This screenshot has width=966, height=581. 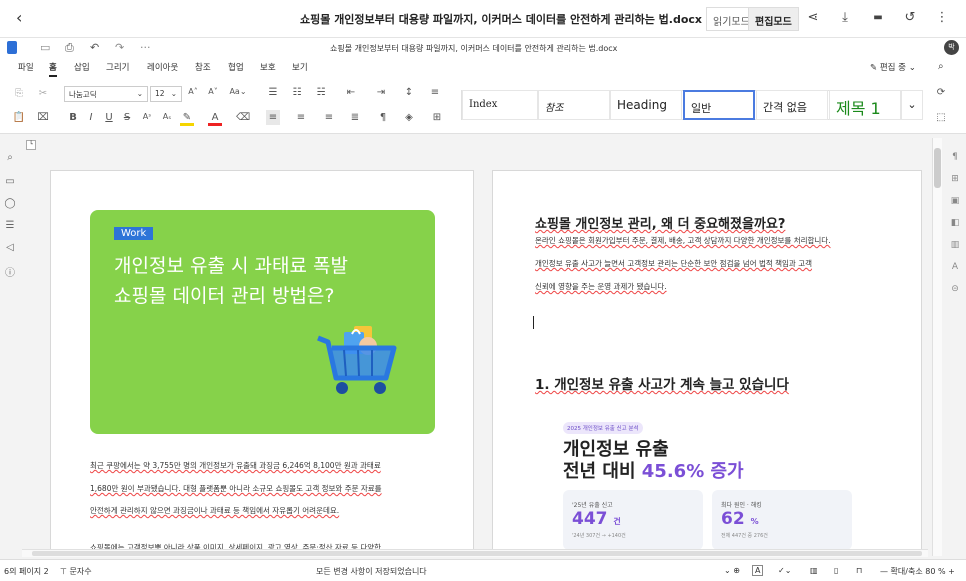 I want to click on increase-indent-icon: ⇥, so click(x=381, y=92).